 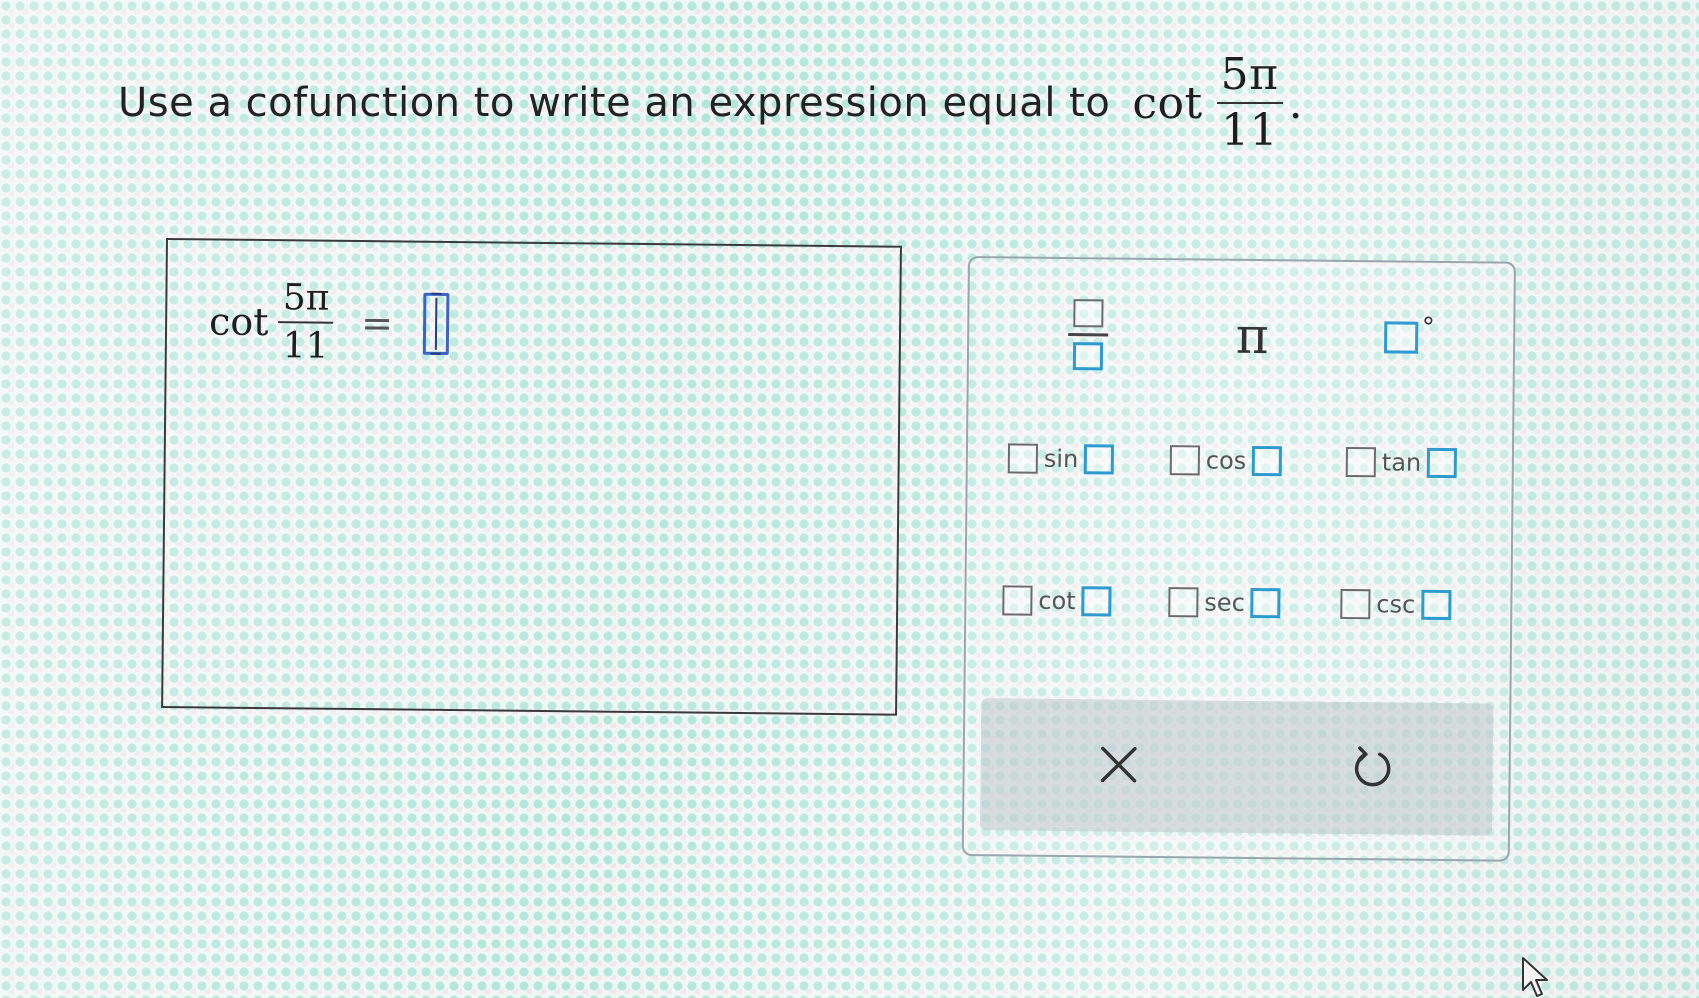 I want to click on undo-button, so click(x=1372, y=767).